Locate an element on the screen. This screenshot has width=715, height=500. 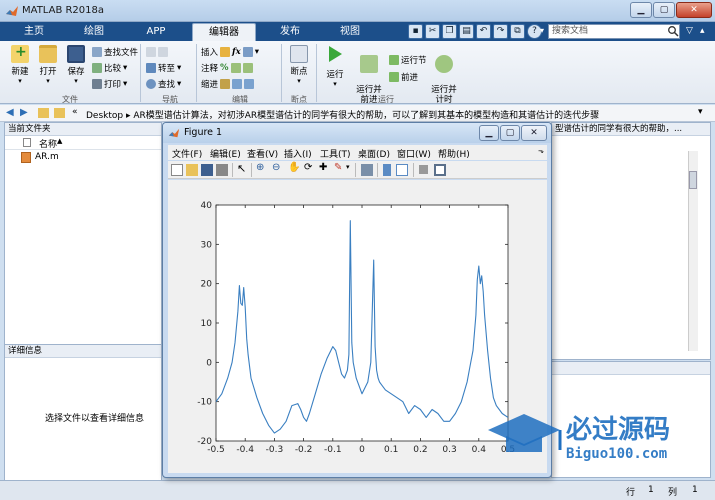
goto-button: 转至 ▾ is located at coordinates (163, 67).